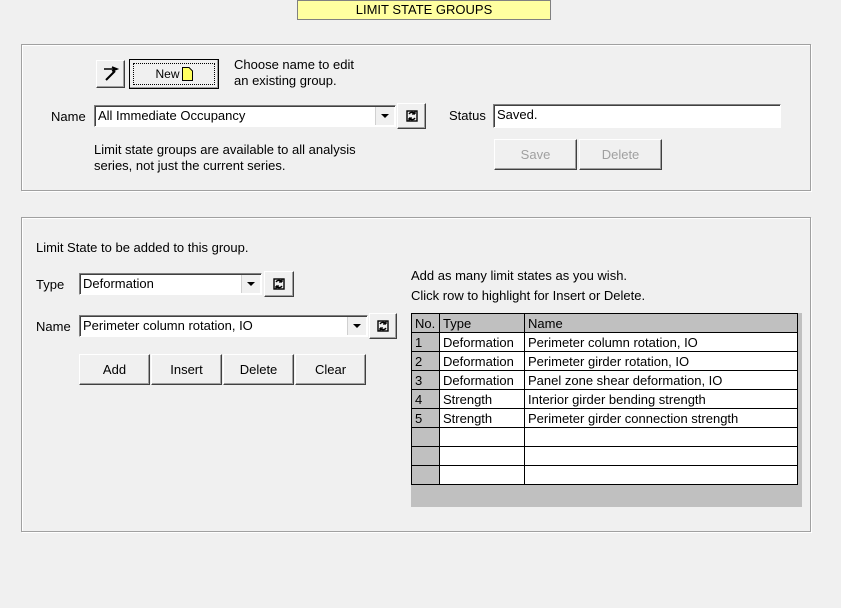 The height and width of the screenshot is (608, 841). I want to click on row-name-cell: Perimeter girder rotation, IO, so click(661, 361).